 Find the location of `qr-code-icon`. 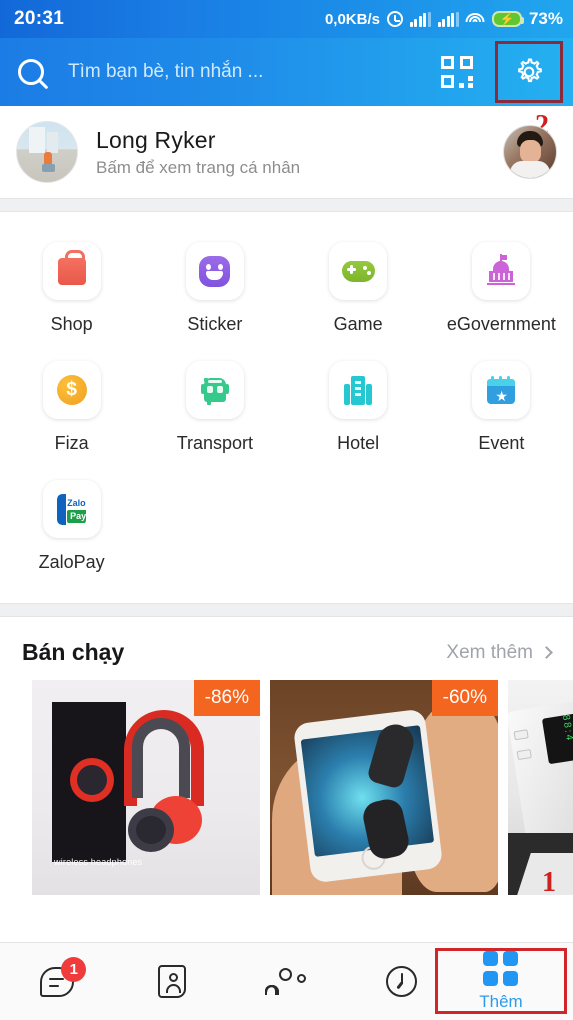

qr-code-icon is located at coordinates (457, 72).